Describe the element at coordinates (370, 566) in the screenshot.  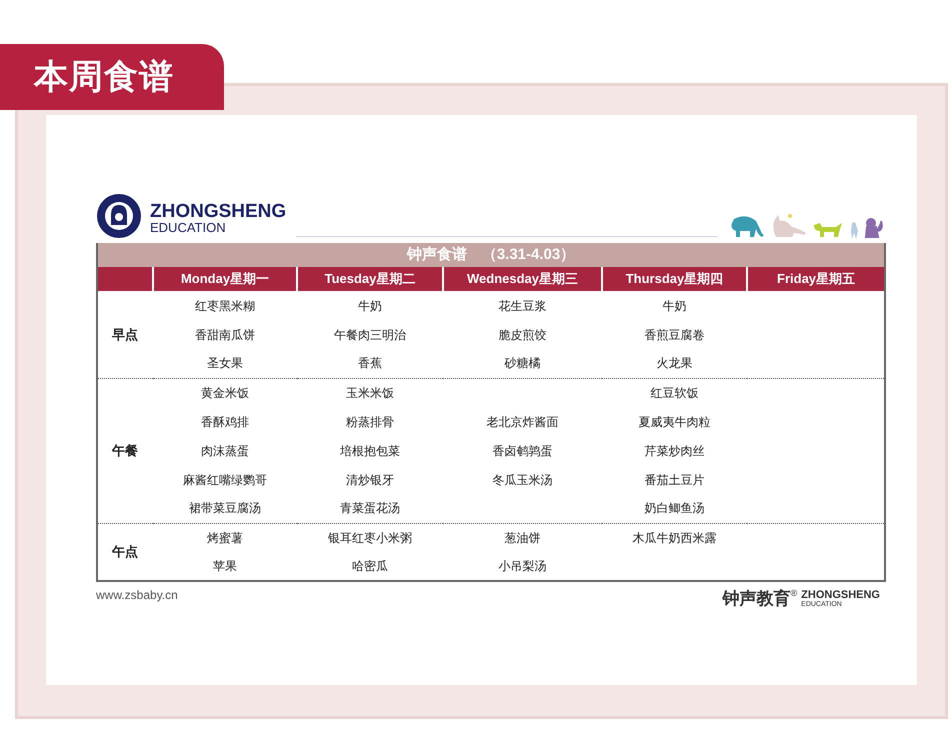
I see `dish-name: 哈密瓜` at that location.